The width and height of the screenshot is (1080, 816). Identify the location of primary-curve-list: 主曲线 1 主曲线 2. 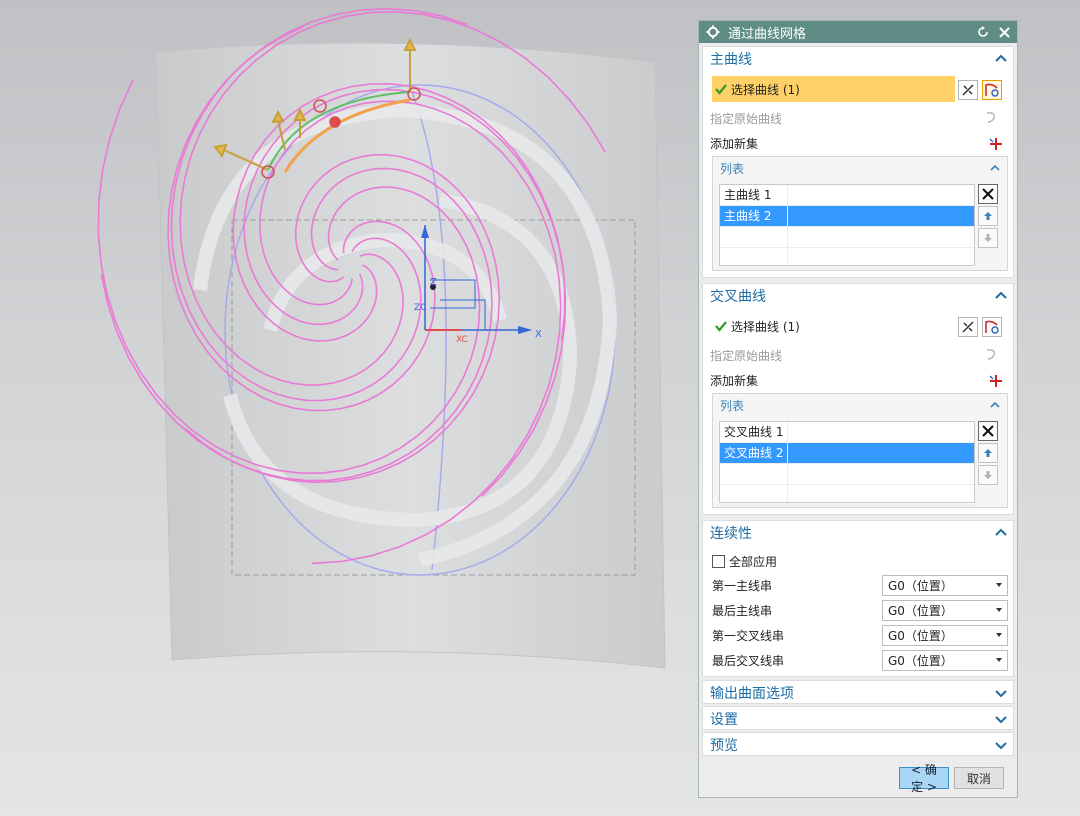
(847, 226).